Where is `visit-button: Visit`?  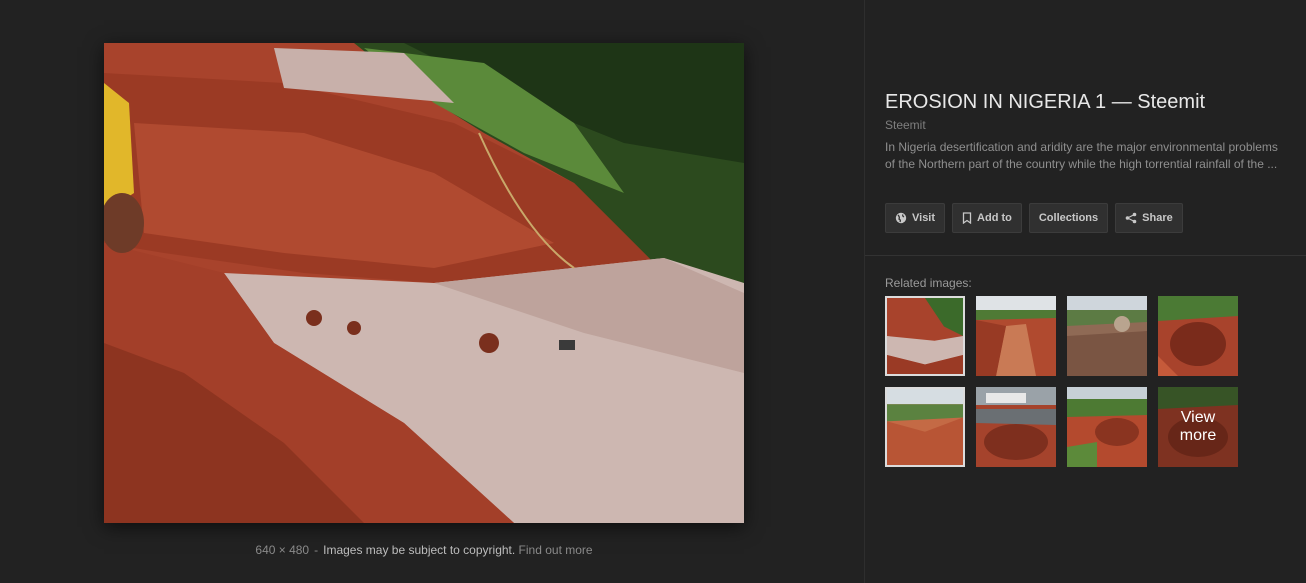 visit-button: Visit is located at coordinates (915, 218).